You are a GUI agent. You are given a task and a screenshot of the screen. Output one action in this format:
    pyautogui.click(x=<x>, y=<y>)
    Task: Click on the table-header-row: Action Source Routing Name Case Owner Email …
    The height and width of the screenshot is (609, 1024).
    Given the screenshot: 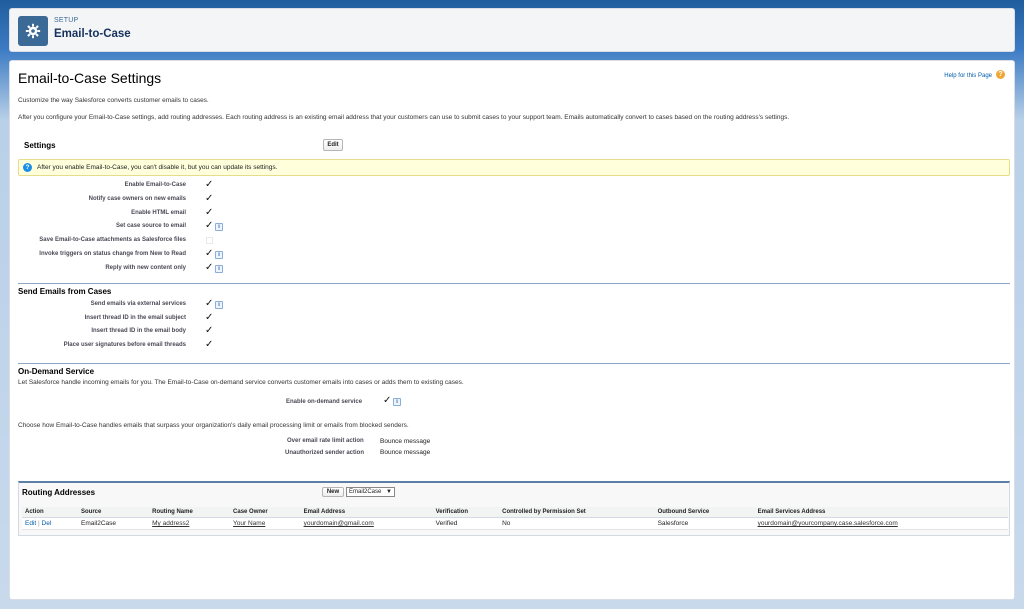 What is the action you would take?
    pyautogui.click(x=515, y=512)
    